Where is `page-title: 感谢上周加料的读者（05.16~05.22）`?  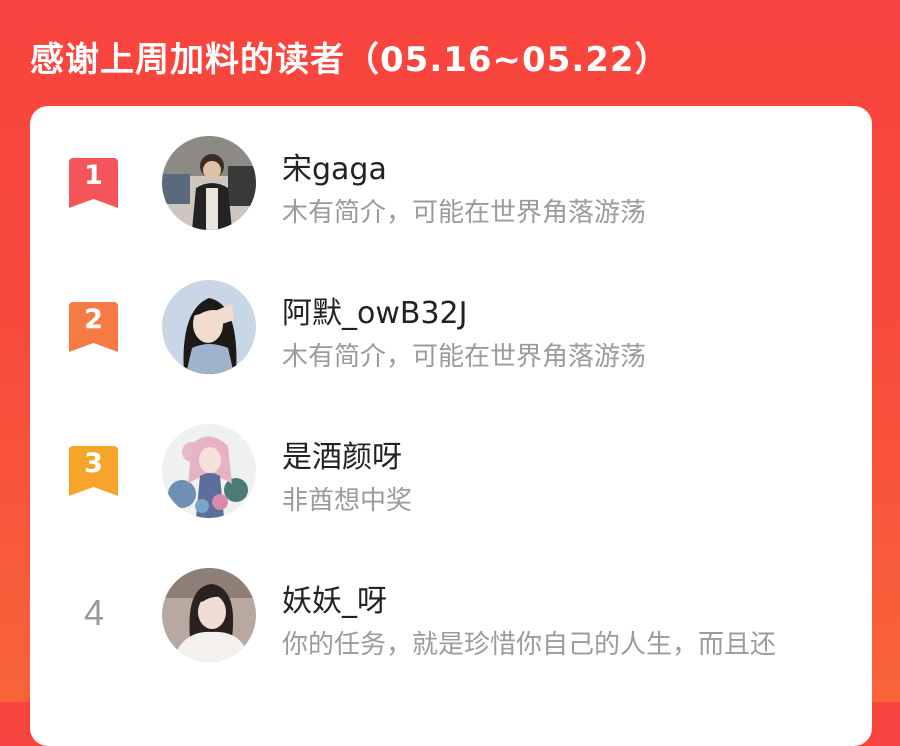 page-title: 感谢上周加料的读者（05.16~05.22） is located at coordinates (350, 60).